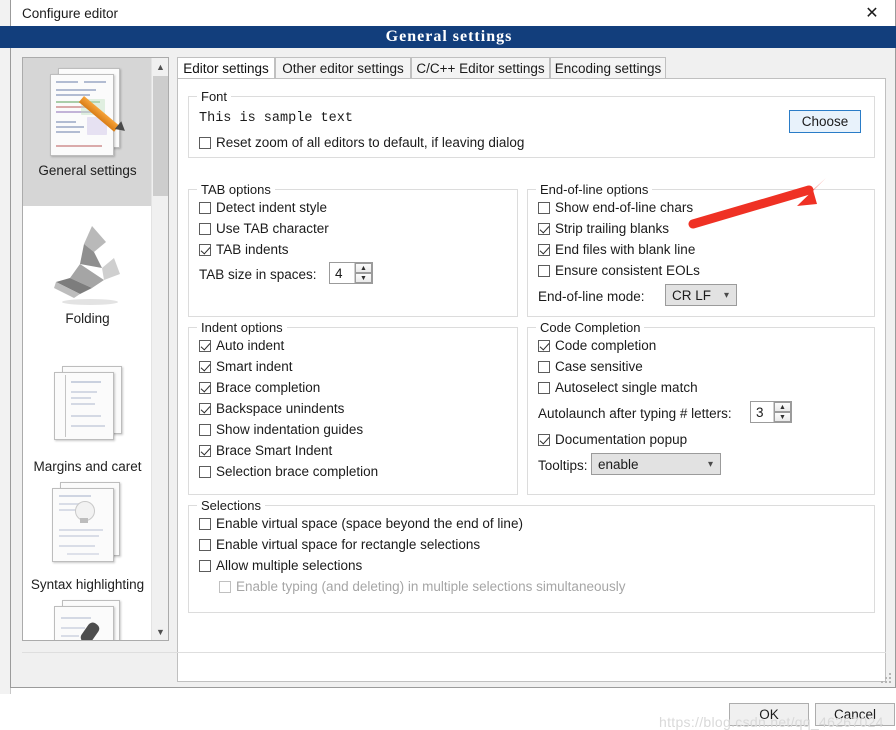 This screenshot has width=896, height=730. Describe the element at coordinates (599, 366) in the screenshot. I see `checkbox-label: Case sensitive` at that location.